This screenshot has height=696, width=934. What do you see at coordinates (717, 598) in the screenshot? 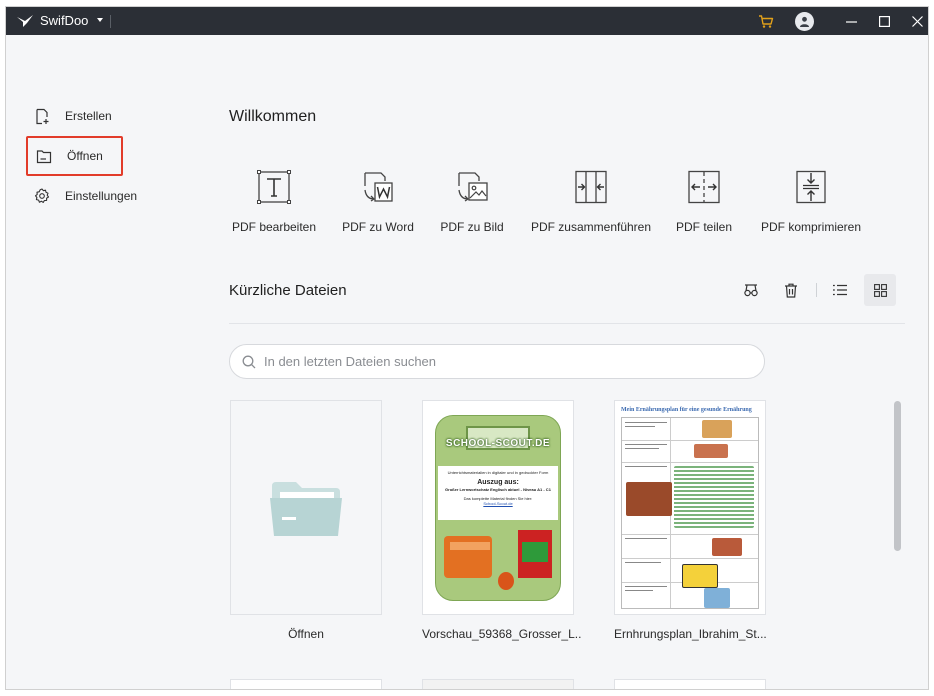
I see `water-photo` at bounding box center [717, 598].